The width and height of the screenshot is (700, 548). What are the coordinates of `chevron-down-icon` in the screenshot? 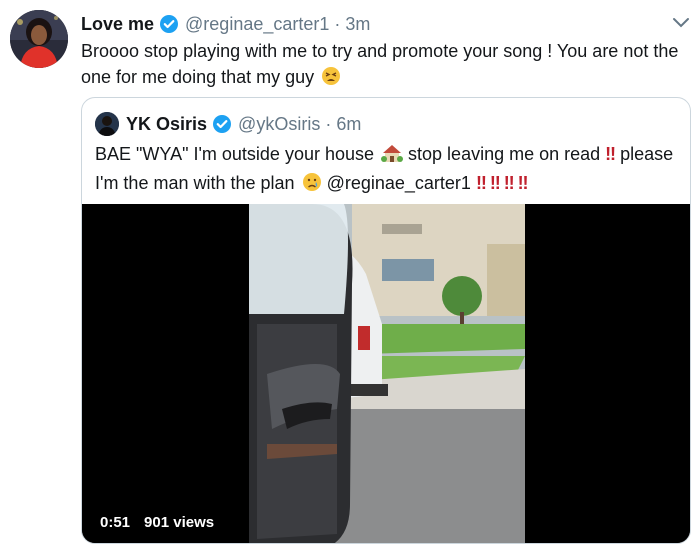 It's located at (681, 23).